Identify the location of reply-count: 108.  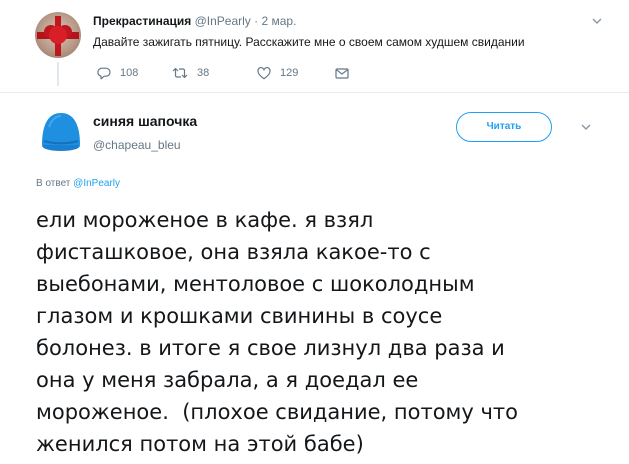
(129, 73).